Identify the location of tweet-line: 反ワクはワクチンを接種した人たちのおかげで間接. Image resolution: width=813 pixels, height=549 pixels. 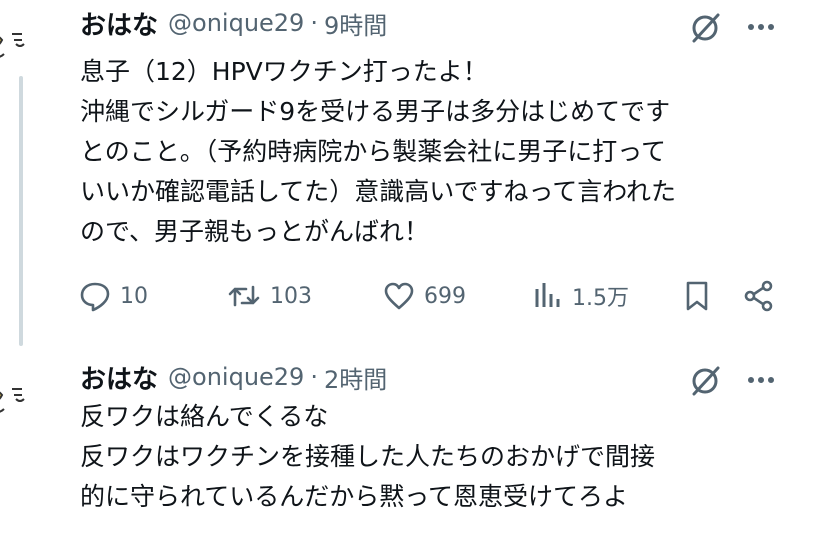
(368, 456).